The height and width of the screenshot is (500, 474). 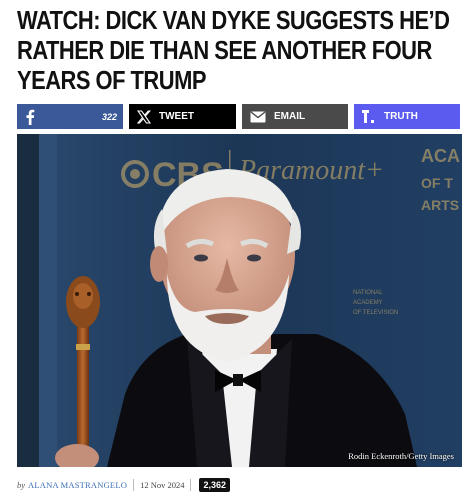 What do you see at coordinates (239, 116) in the screenshot?
I see `share-bar: 322 TWEET EMAIL TRUTH` at bounding box center [239, 116].